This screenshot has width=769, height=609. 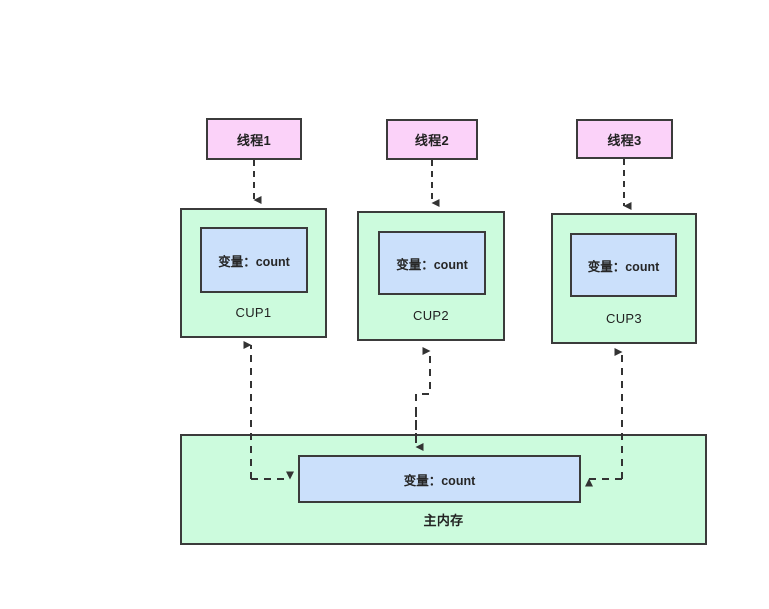 I want to click on cpu-variable-box-1: 变量：count, so click(x=254, y=260).